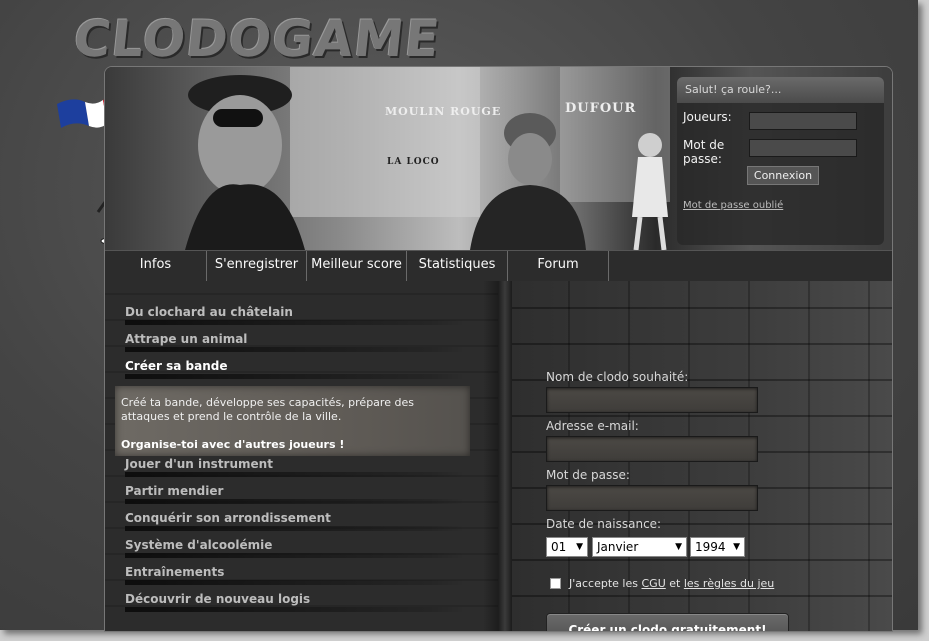 The width and height of the screenshot is (929, 641). Describe the element at coordinates (559, 547) in the screenshot. I see `birth-day-value: 01` at that location.